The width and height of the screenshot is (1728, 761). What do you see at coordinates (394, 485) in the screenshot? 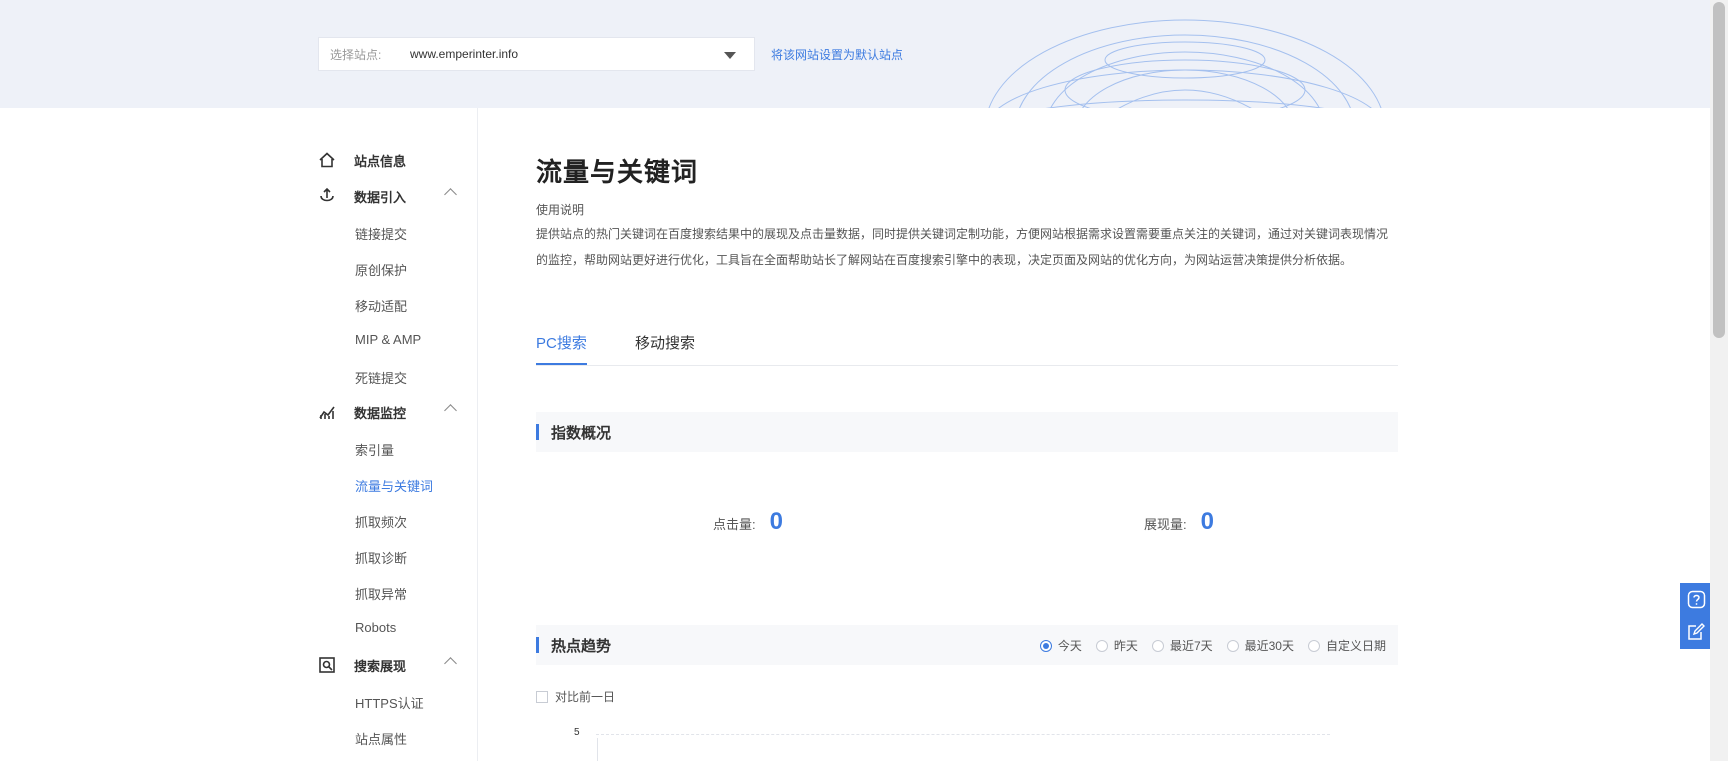
I see `sidebar-item-traffic-keywords: 流量与关键词` at bounding box center [394, 485].